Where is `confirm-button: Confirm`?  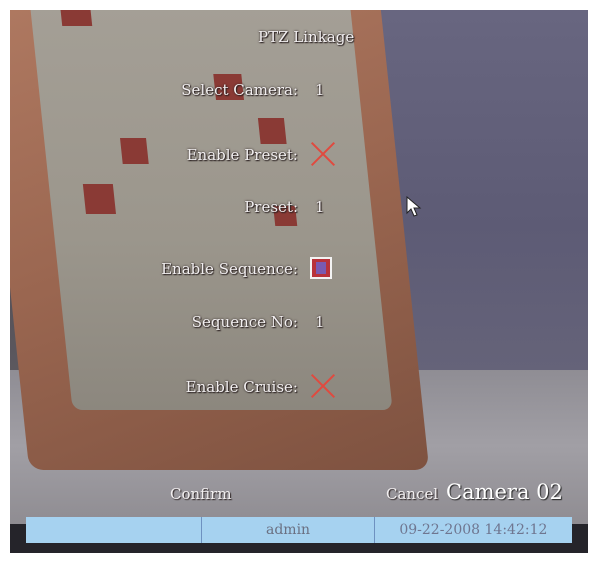 confirm-button: Confirm is located at coordinates (201, 494).